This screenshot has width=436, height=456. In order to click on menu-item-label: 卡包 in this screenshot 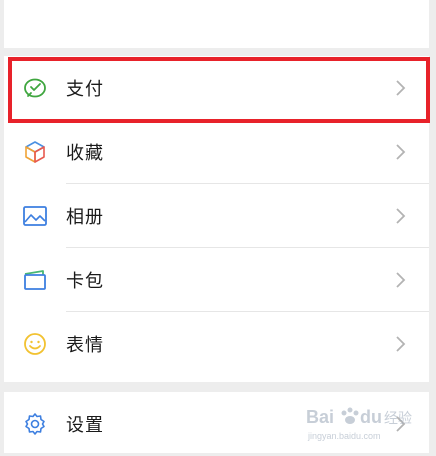, I will do `click(85, 281)`.